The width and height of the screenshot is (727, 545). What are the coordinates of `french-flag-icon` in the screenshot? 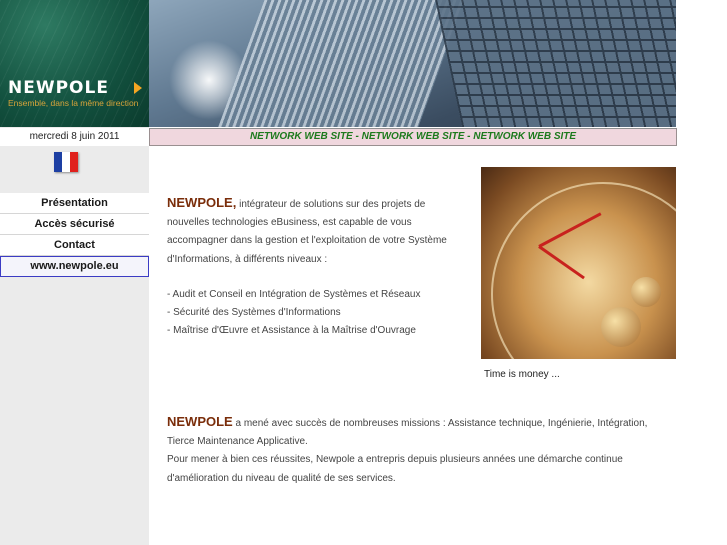 It's located at (66, 162).